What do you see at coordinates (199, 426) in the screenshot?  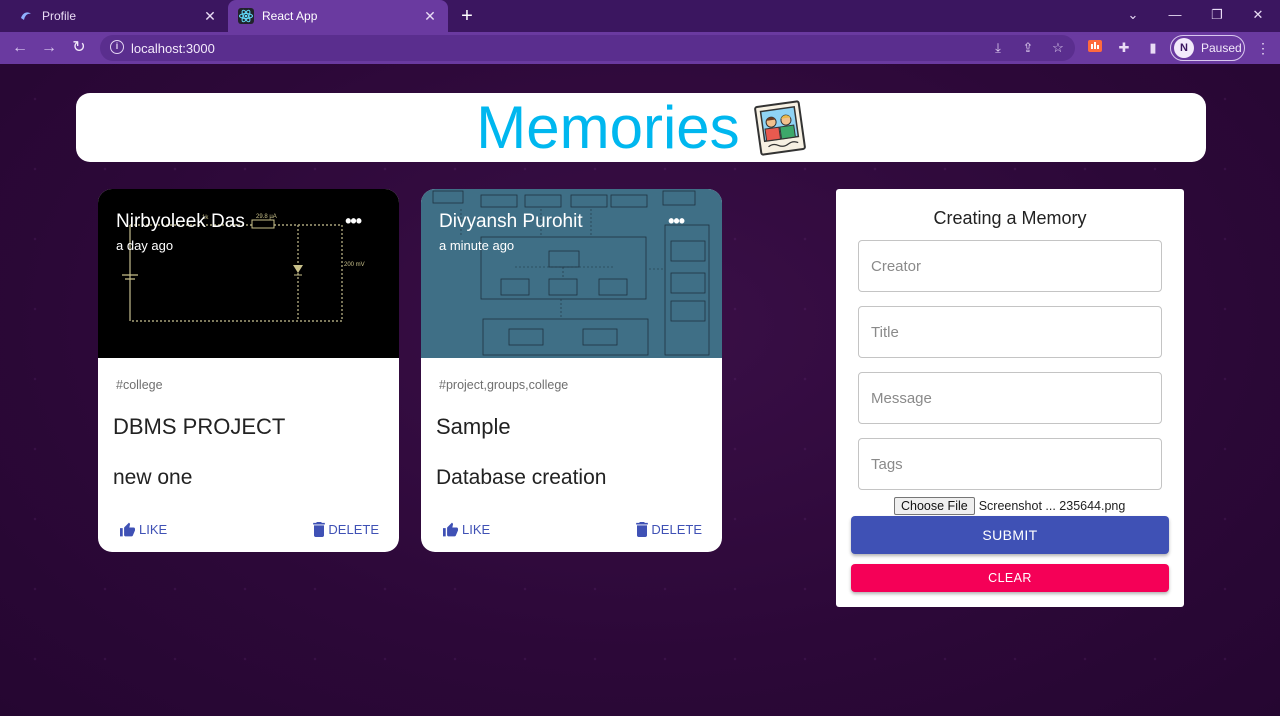 I see `post-title: DBMS PROJECT` at bounding box center [199, 426].